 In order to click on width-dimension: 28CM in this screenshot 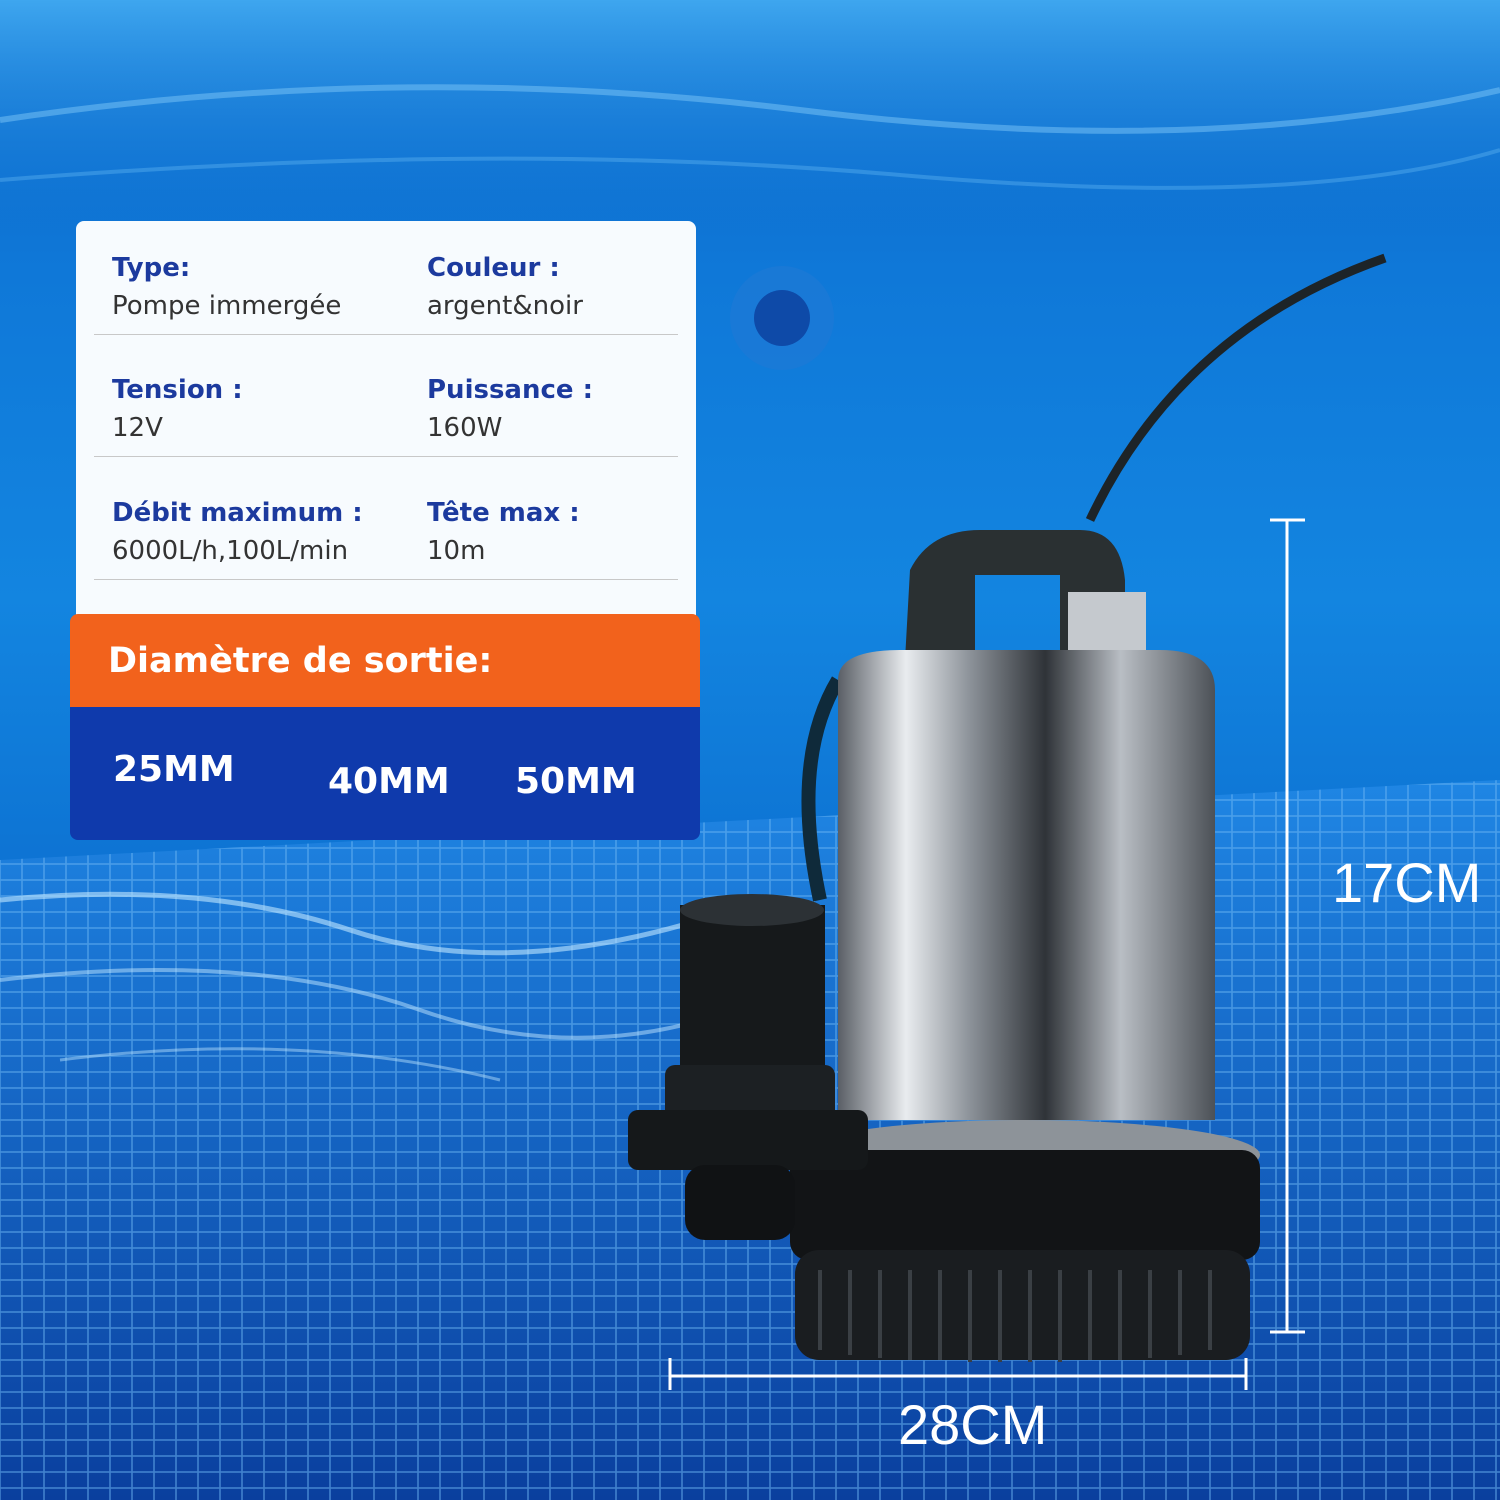, I will do `click(973, 1424)`.